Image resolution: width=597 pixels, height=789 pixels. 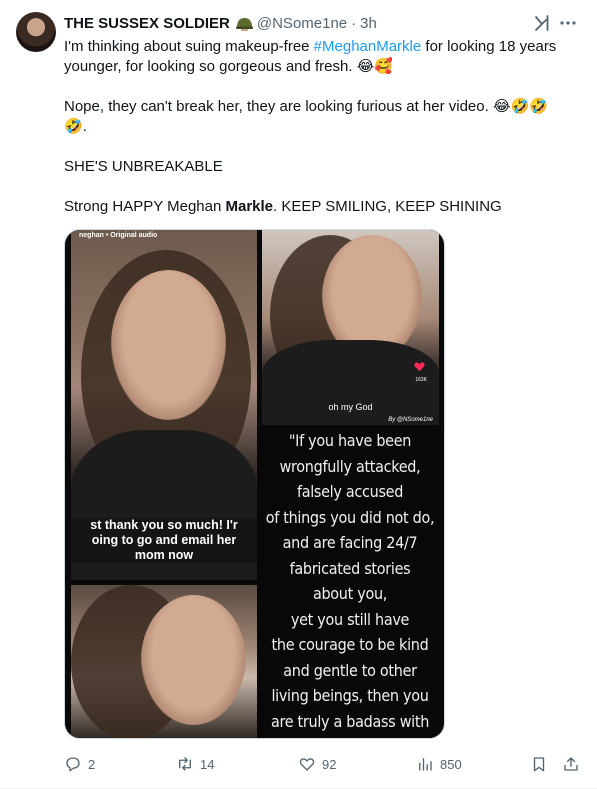 What do you see at coordinates (542, 23) in the screenshot?
I see `grok-icon` at bounding box center [542, 23].